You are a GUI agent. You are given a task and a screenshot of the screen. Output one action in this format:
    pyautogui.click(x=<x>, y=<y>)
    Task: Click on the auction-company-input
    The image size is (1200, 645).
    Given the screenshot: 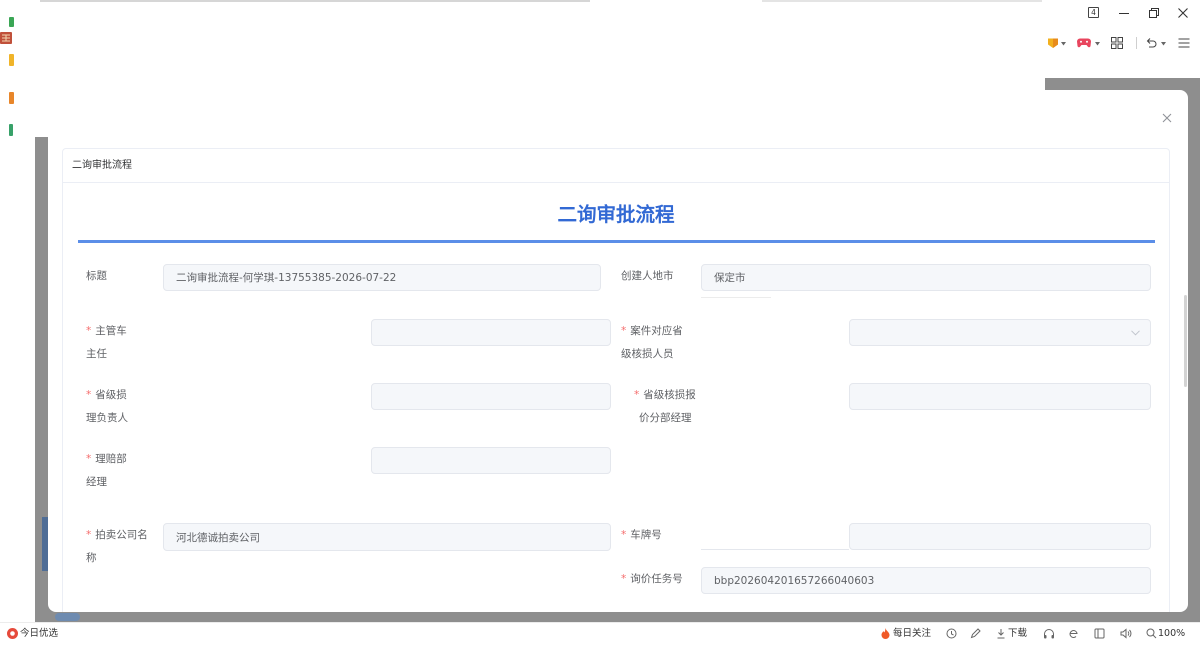 What is the action you would take?
    pyautogui.click(x=387, y=537)
    